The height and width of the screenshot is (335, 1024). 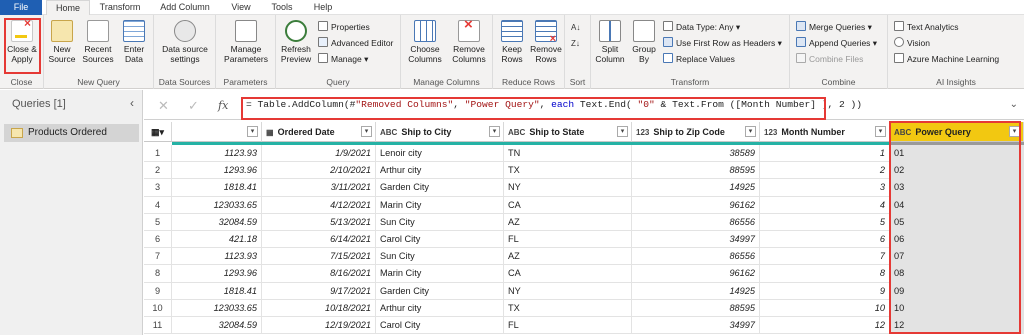 What do you see at coordinates (829, 59) in the screenshot?
I see `combine-files-button: Combine Files` at bounding box center [829, 59].